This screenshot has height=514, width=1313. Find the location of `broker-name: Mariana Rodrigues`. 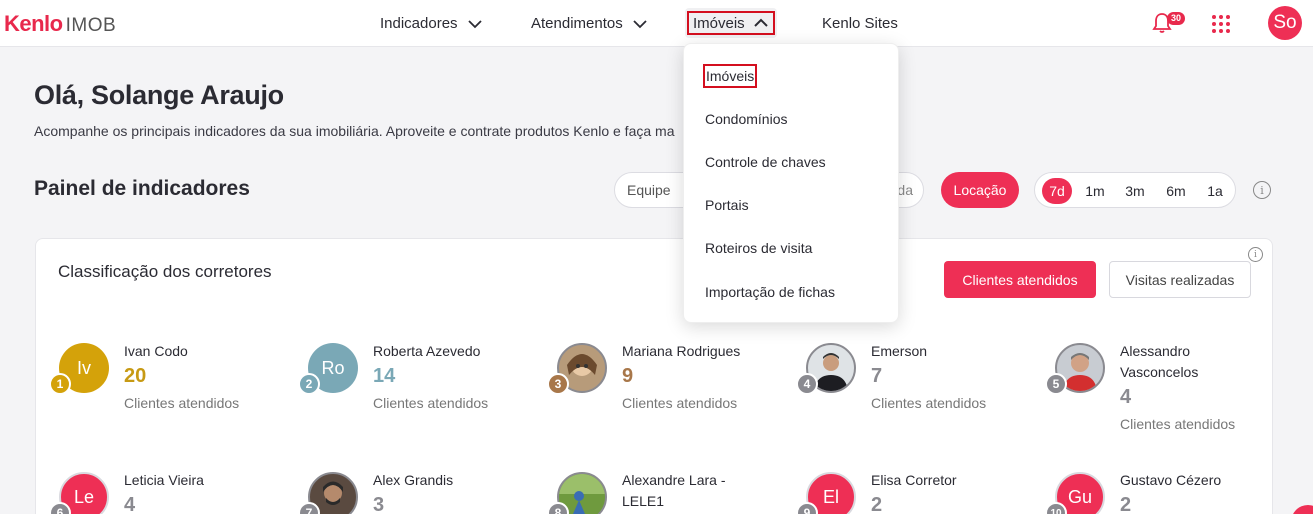

broker-name: Mariana Rodrigues is located at coordinates (681, 351).